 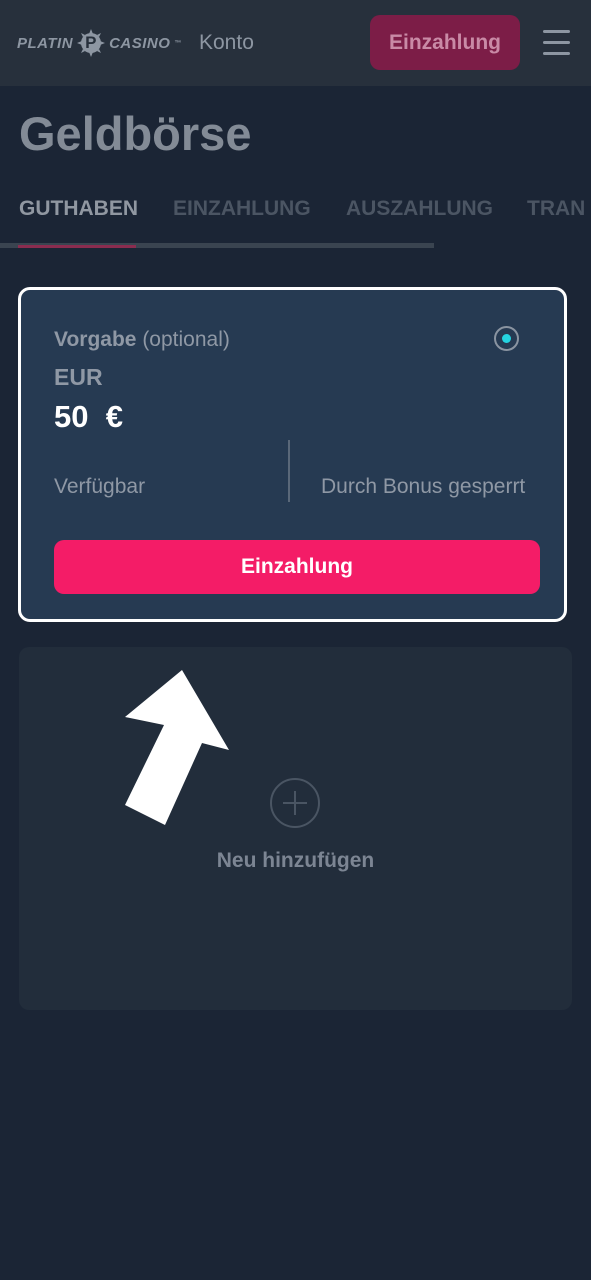 What do you see at coordinates (297, 567) in the screenshot?
I see `wallet-deposit-button: Einzahlung` at bounding box center [297, 567].